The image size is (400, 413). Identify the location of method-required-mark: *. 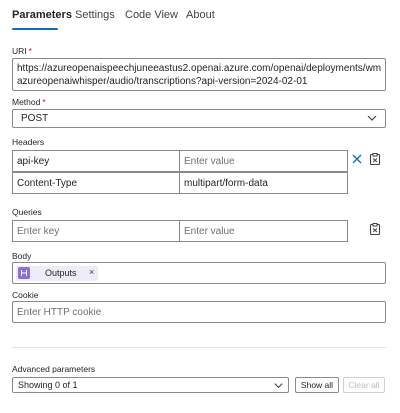
(44, 102).